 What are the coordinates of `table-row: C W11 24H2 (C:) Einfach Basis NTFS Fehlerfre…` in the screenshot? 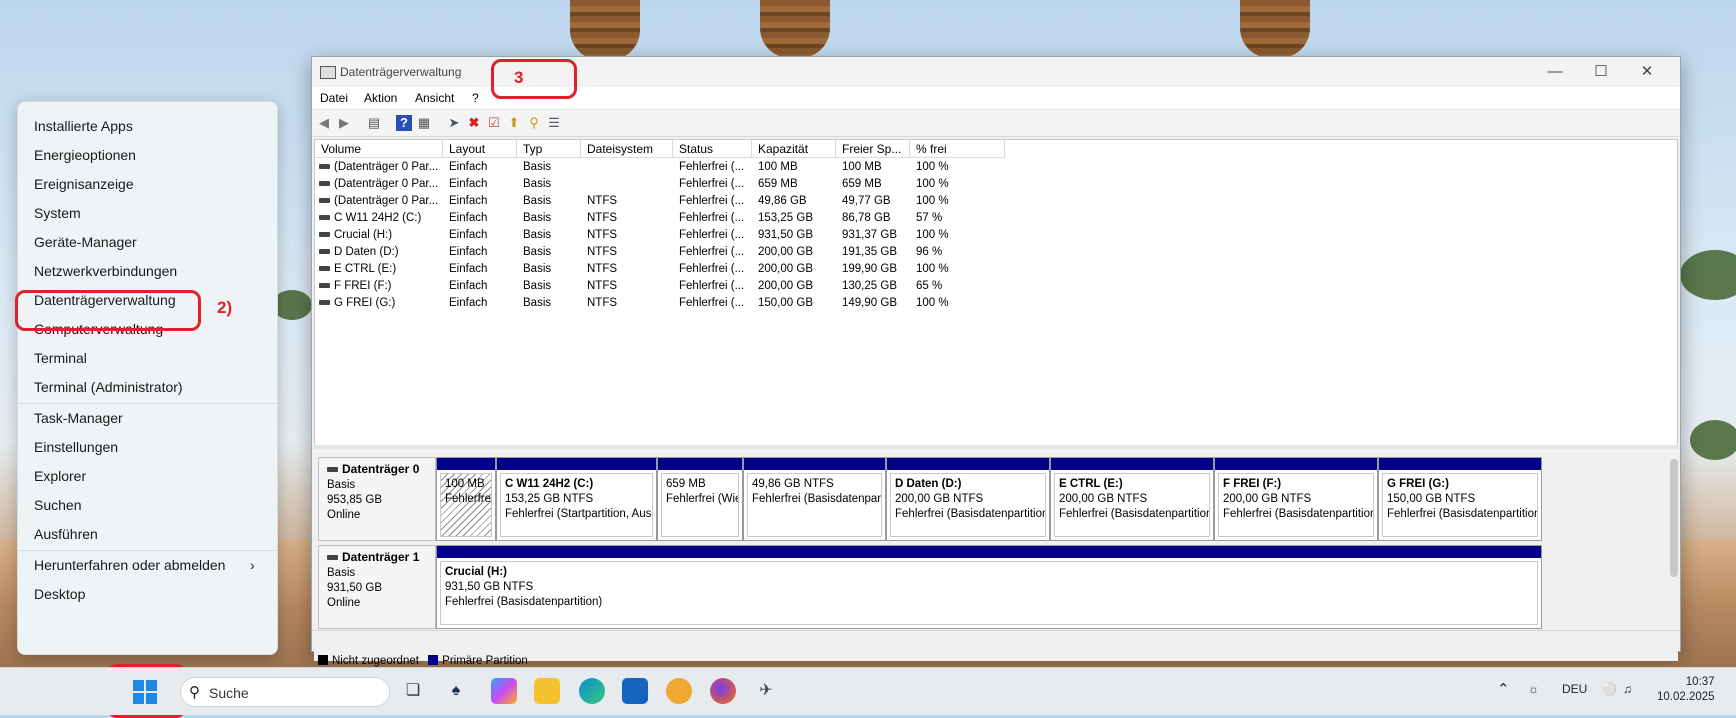 It's located at (996, 218).